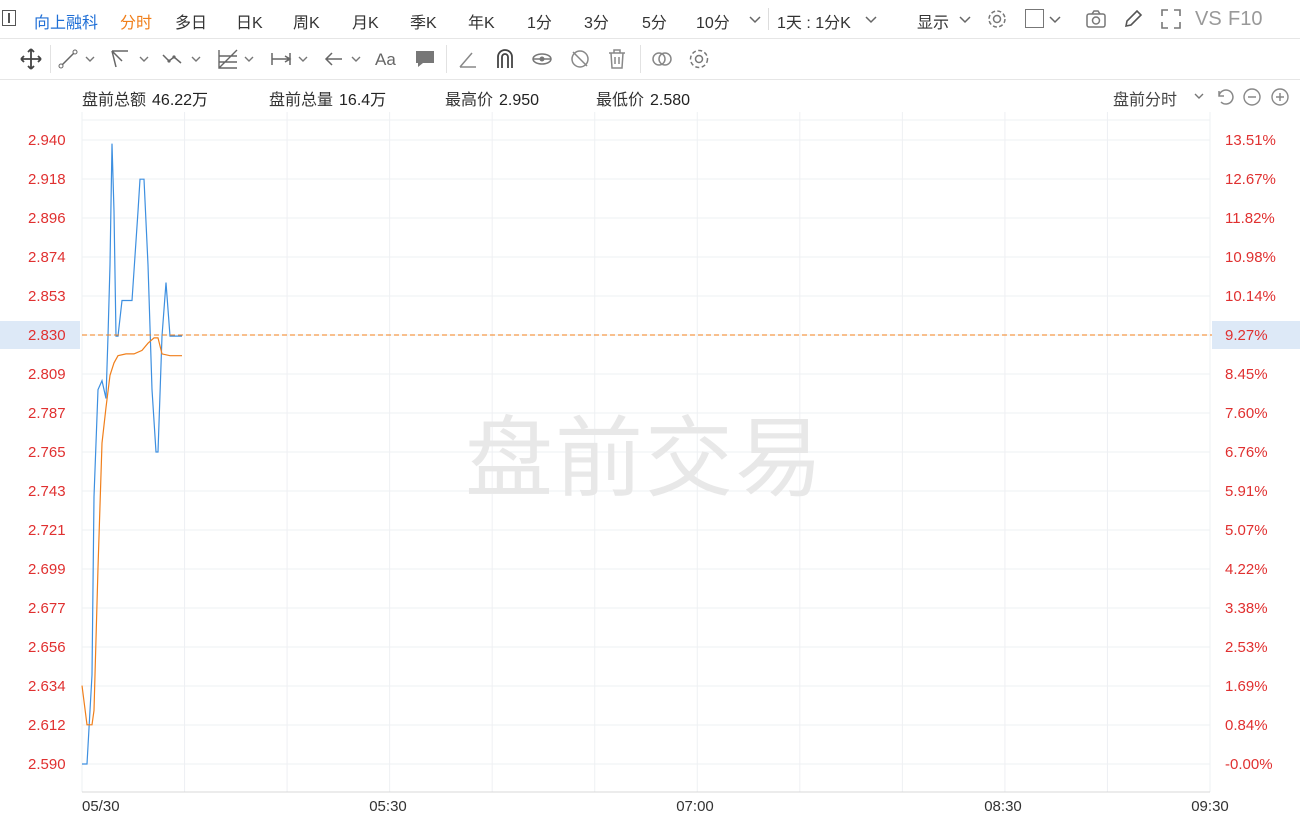 The height and width of the screenshot is (831, 1300). Describe the element at coordinates (249, 21) in the screenshot. I see `tab-daily-k: 日K` at that location.